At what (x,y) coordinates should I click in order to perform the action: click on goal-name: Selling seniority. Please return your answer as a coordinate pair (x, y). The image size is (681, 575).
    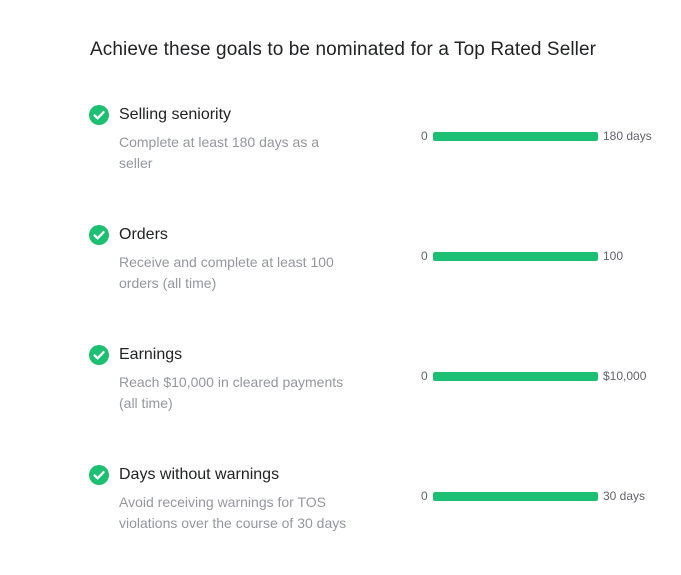
    Looking at the image, I should click on (175, 114).